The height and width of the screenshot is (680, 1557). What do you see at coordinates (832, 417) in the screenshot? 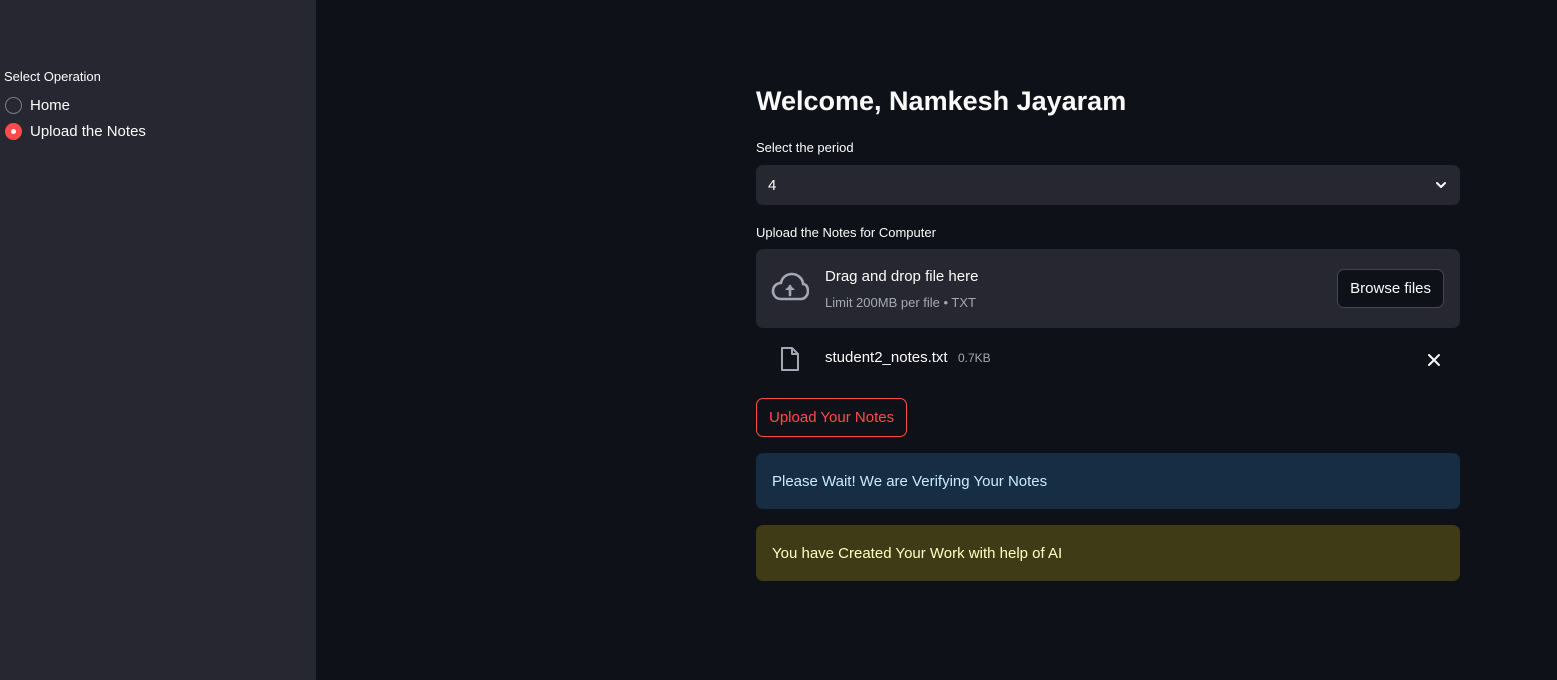
I see `upload-notes-button: Upload Your Notes` at bounding box center [832, 417].